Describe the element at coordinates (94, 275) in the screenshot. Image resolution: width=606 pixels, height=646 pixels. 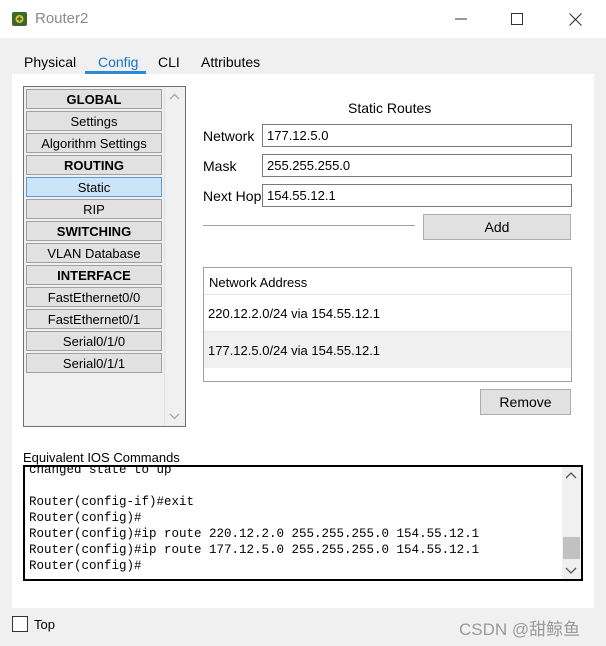
I see `sidebar-header-interface: INTERFACE` at that location.